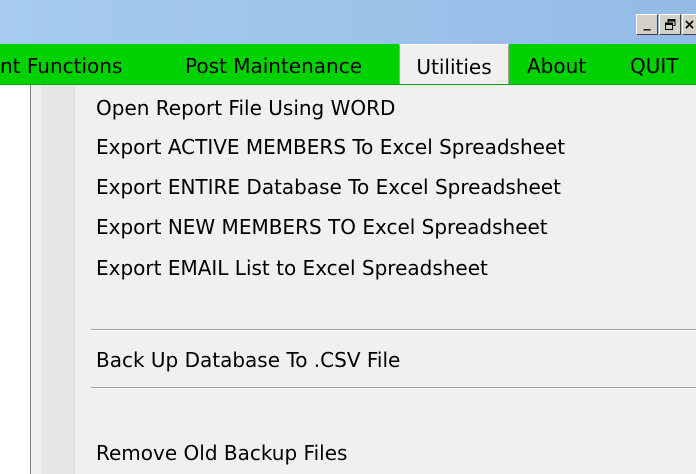 This screenshot has height=474, width=696. Describe the element at coordinates (290, 64) in the screenshot. I see `menu-item-post-maintenance: Post Maintenance` at that location.